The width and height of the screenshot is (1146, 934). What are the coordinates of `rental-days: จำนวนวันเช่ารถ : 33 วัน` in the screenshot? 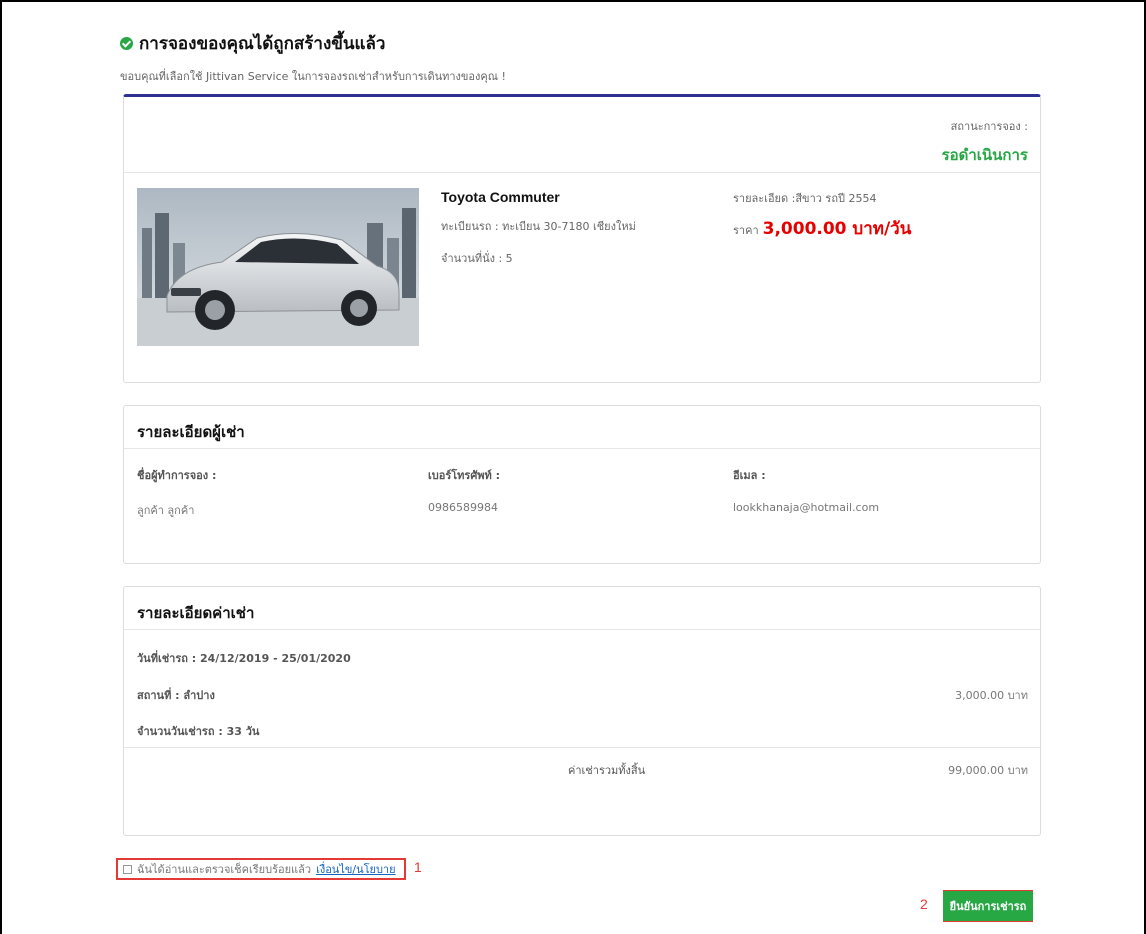 It's located at (198, 731).